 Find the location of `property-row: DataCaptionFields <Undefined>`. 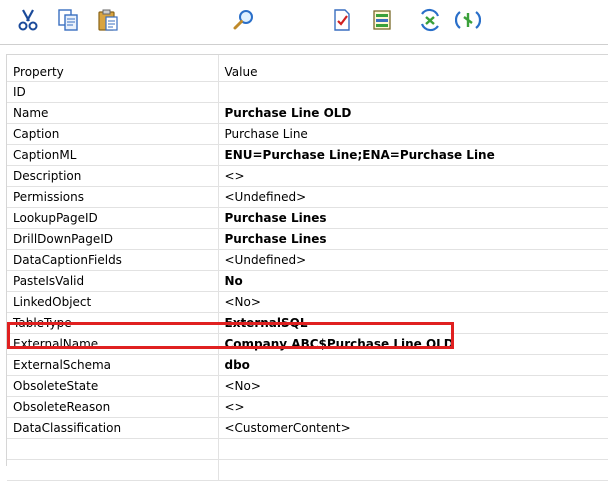

property-row: DataCaptionFields <Undefined> is located at coordinates (307, 260).